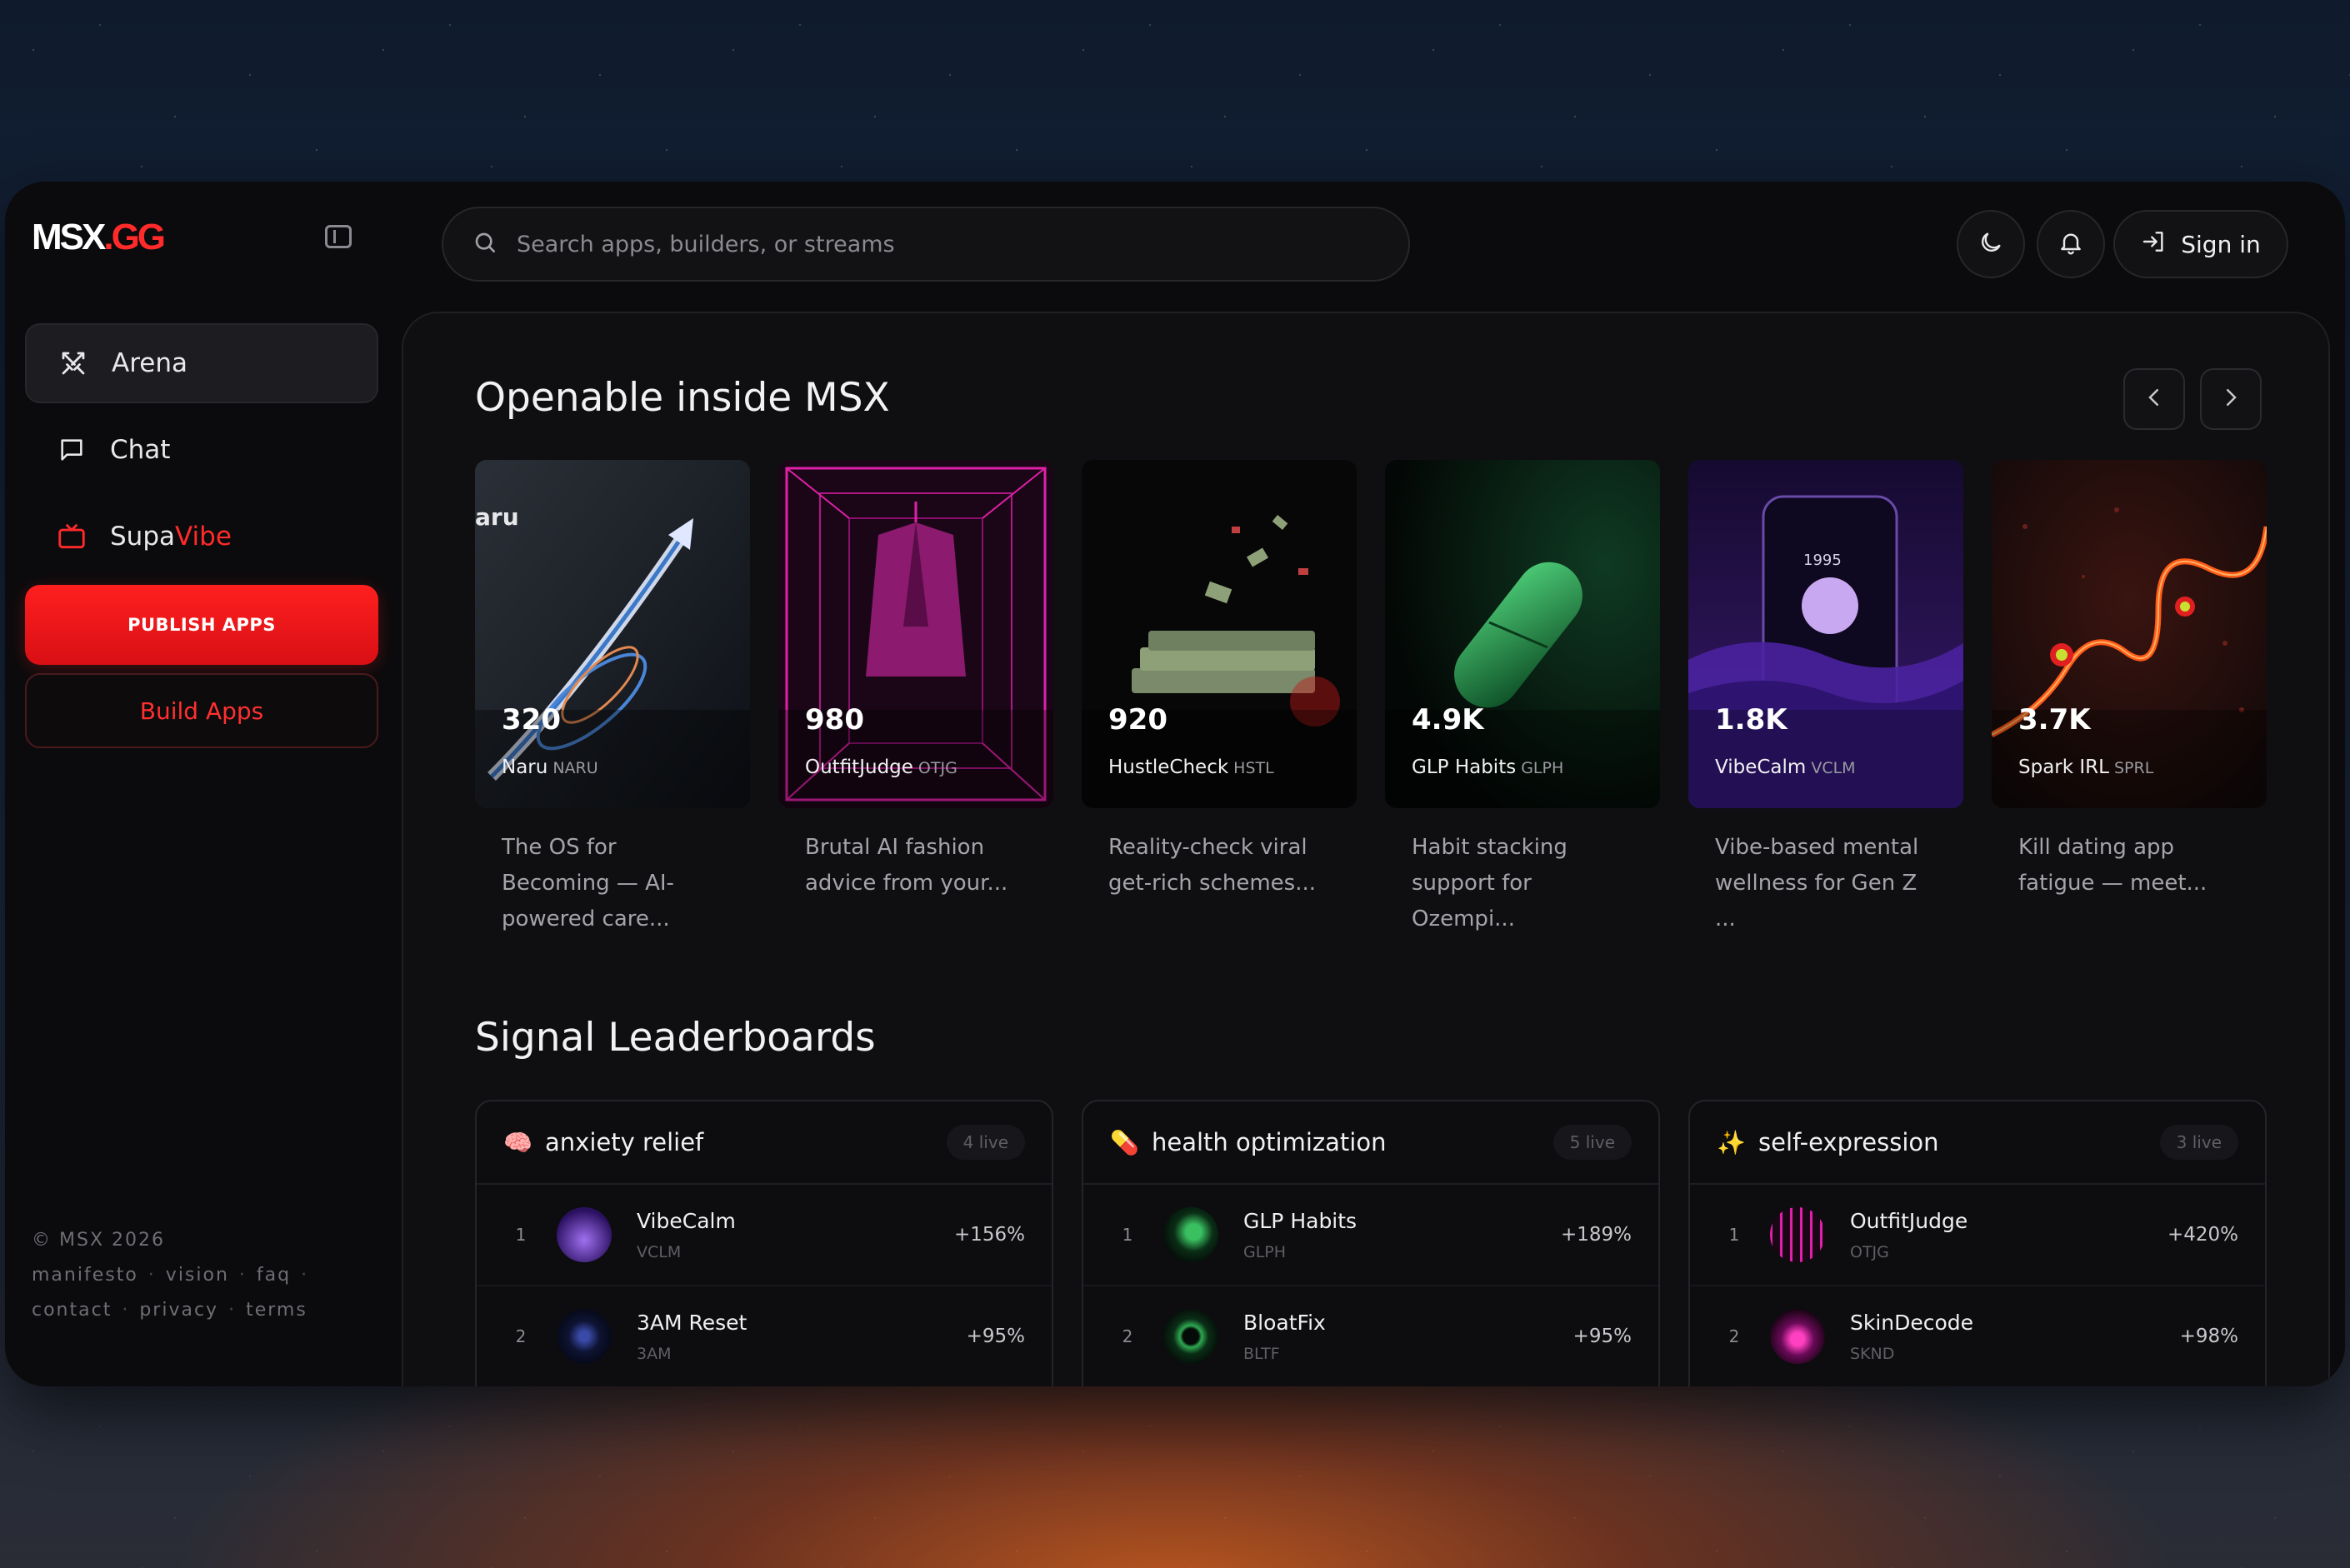 The width and height of the screenshot is (2350, 1568). What do you see at coordinates (1261, 1353) in the screenshot?
I see `row-ticker: BLTF` at bounding box center [1261, 1353].